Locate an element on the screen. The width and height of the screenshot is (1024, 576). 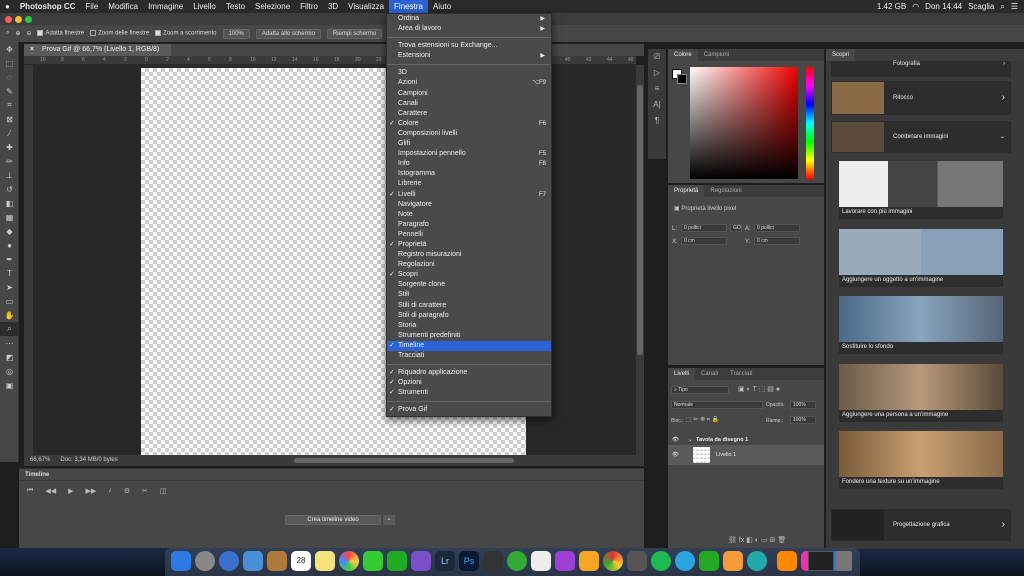
siri-icon is located at coordinates (229, 561).